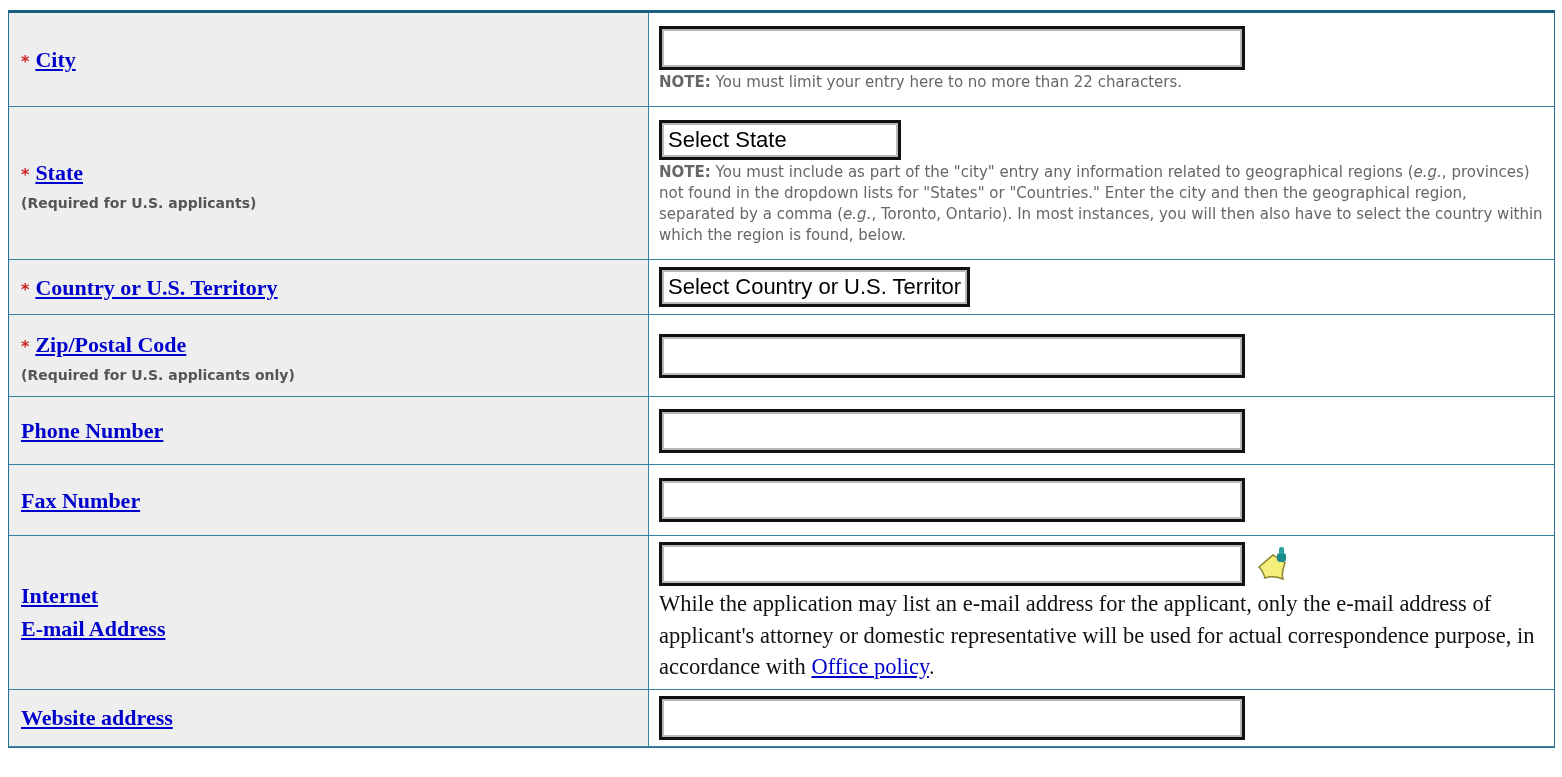 The image size is (1562, 777). Describe the element at coordinates (111, 344) in the screenshot. I see `field-label-link: Zip/Postal Code` at that location.